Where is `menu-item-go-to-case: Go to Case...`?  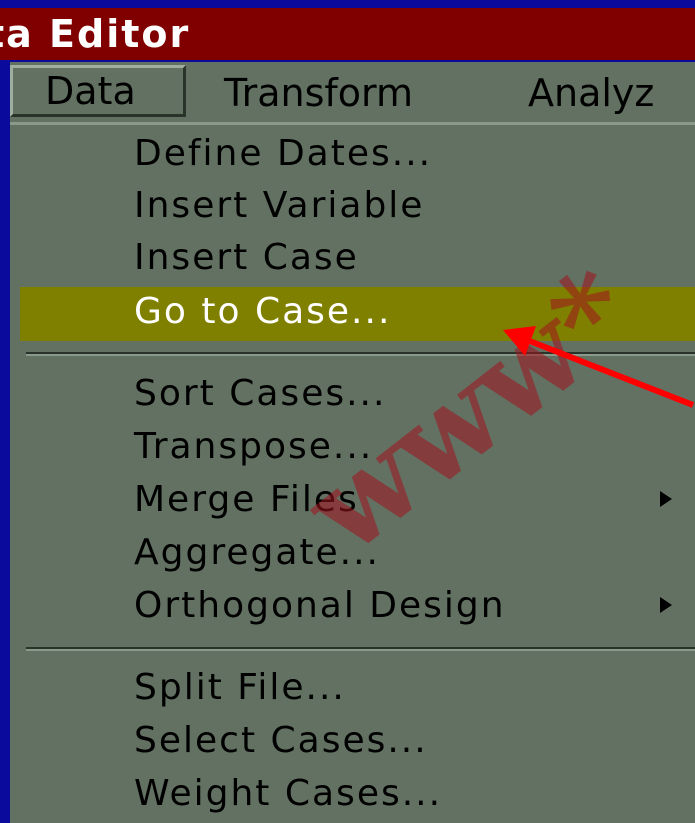
menu-item-go-to-case: Go to Case... is located at coordinates (357, 314).